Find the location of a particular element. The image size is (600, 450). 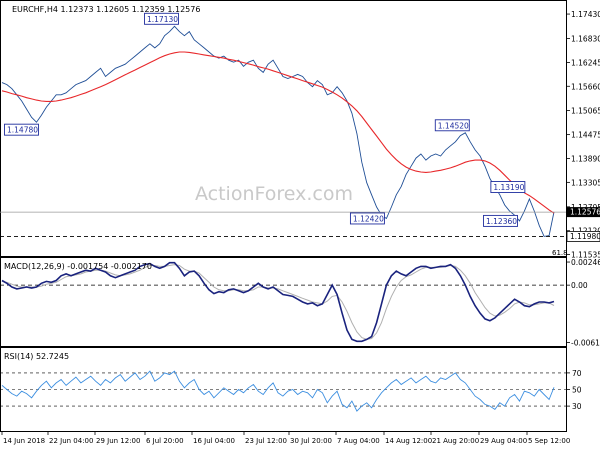

watermark: ActionForex.com is located at coordinates (274, 194).